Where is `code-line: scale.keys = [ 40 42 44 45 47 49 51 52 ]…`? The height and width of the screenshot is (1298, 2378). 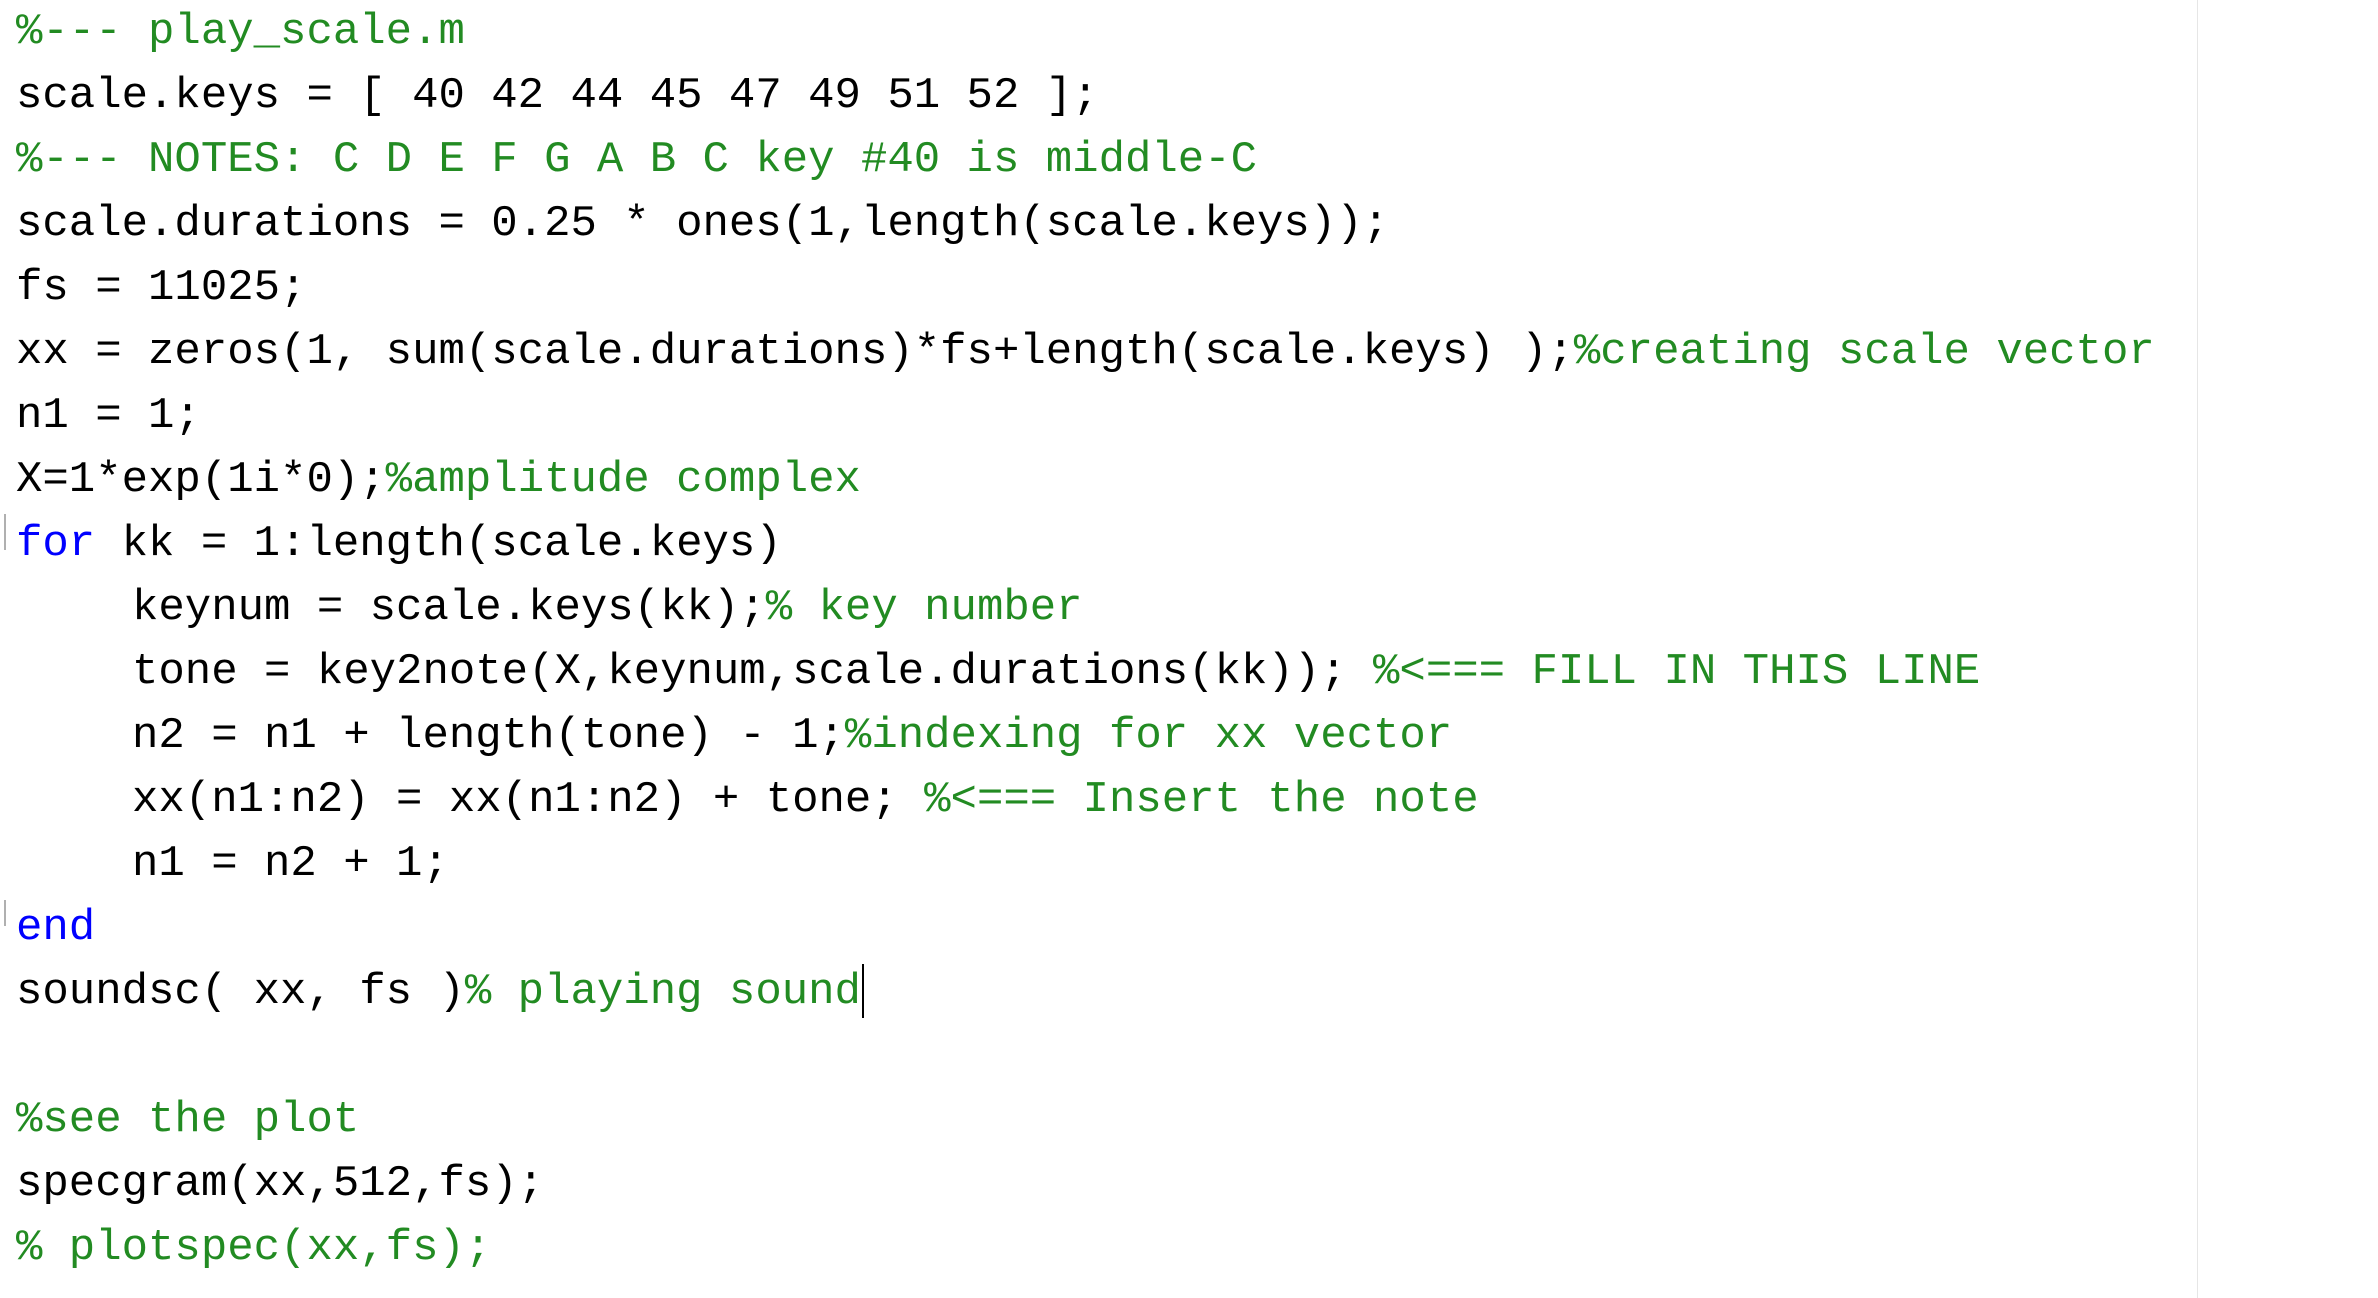 code-line: scale.keys = [ 40 42 44 45 47 49 51 52 ]… is located at coordinates (1197, 96).